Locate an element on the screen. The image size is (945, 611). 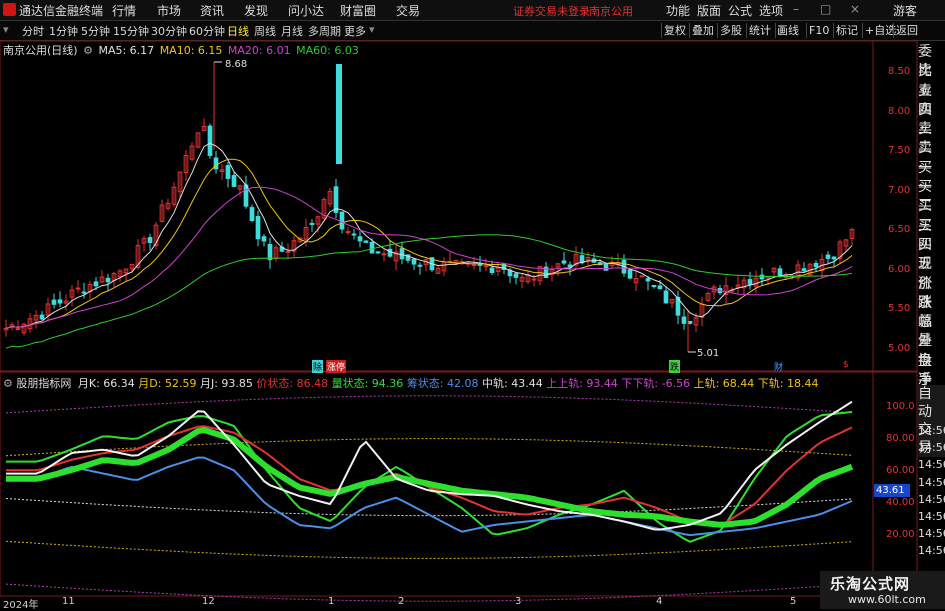
indicator-tick: 20.00 is located at coordinates (900, 534).